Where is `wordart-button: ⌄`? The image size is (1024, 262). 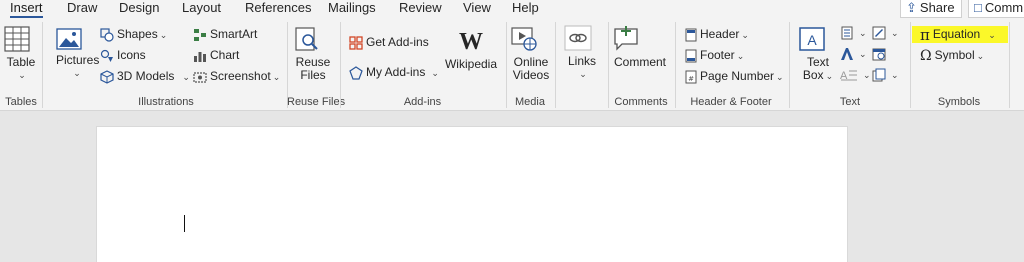
wordart-button: ⌄ is located at coordinates (853, 53).